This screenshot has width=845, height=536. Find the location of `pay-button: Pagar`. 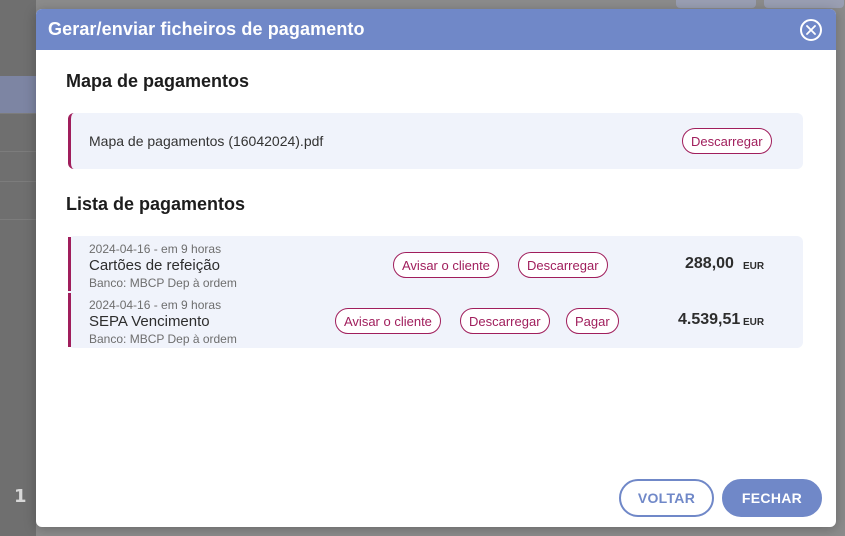

pay-button: Pagar is located at coordinates (592, 321).